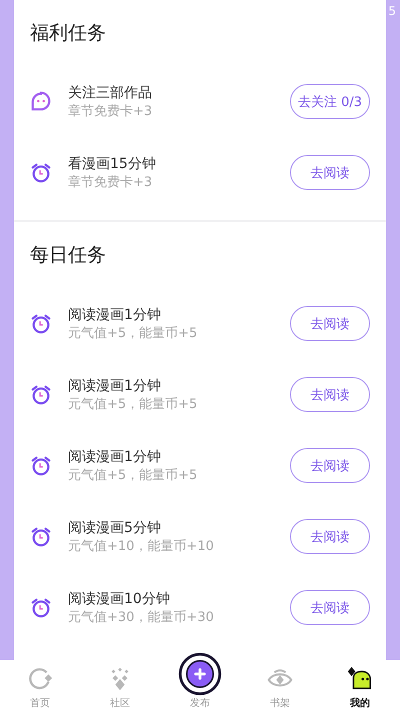 The width and height of the screenshot is (400, 711). What do you see at coordinates (112, 164) in the screenshot?
I see `task-title: 看漫画15分钟` at bounding box center [112, 164].